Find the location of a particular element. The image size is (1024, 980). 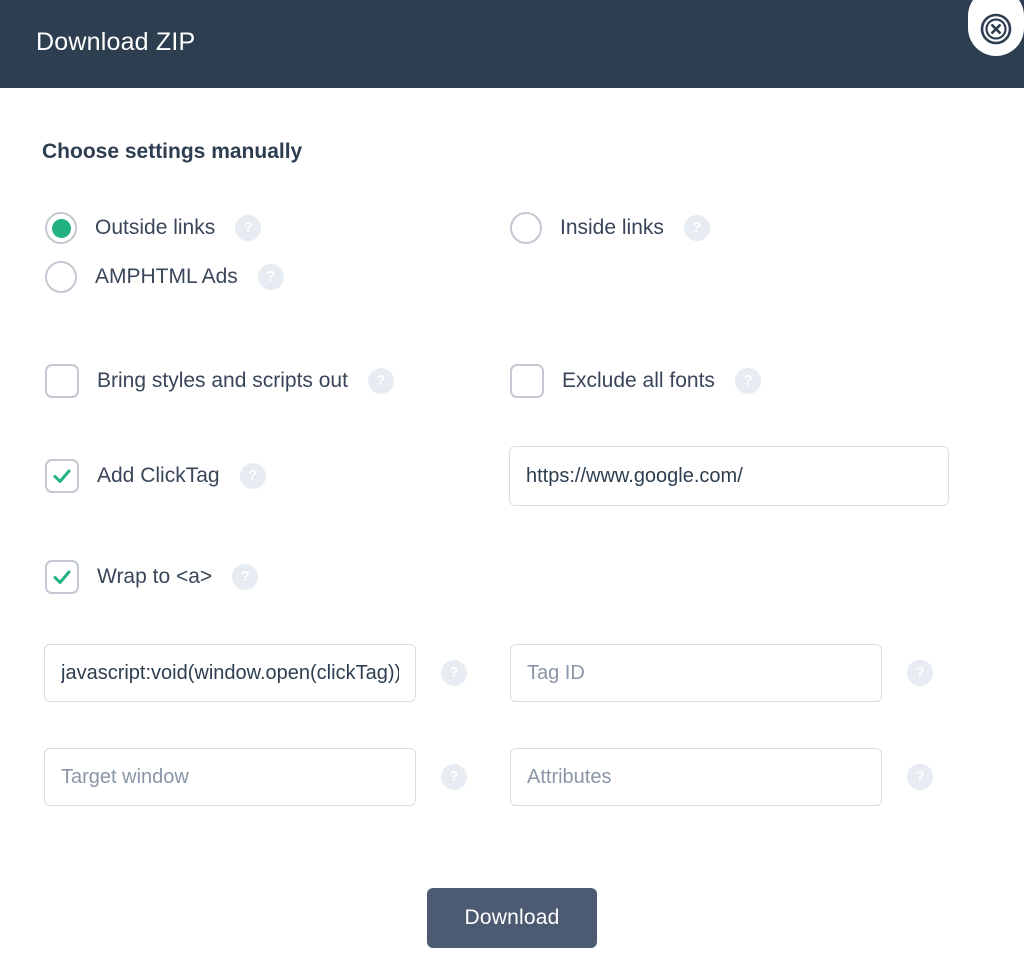

option-row-bring-styles: Bring styles and scripts out ? is located at coordinates (219, 381).